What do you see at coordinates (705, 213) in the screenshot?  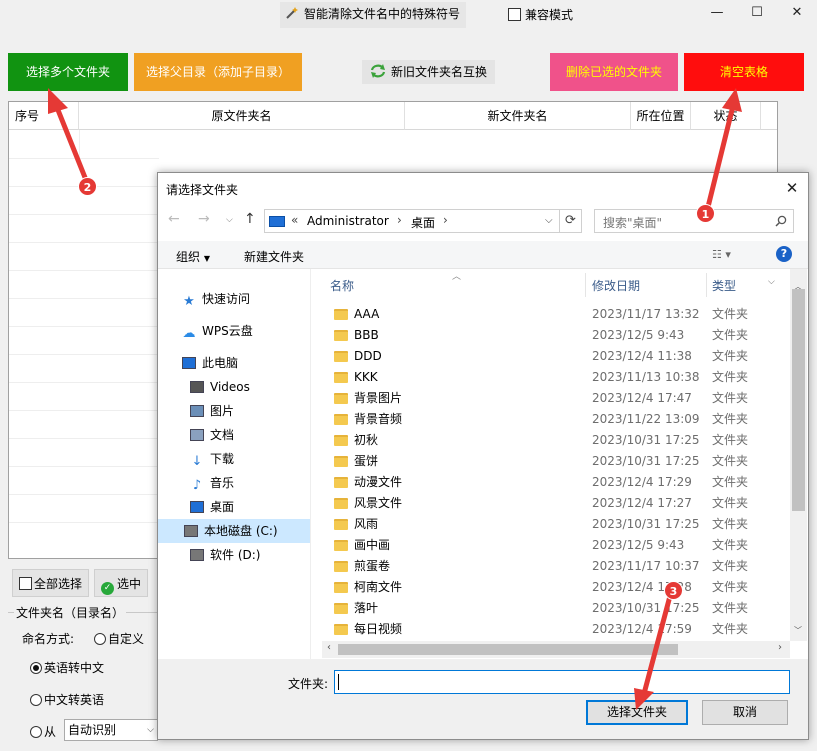 I see `annotation-badge-1: 1` at bounding box center [705, 213].